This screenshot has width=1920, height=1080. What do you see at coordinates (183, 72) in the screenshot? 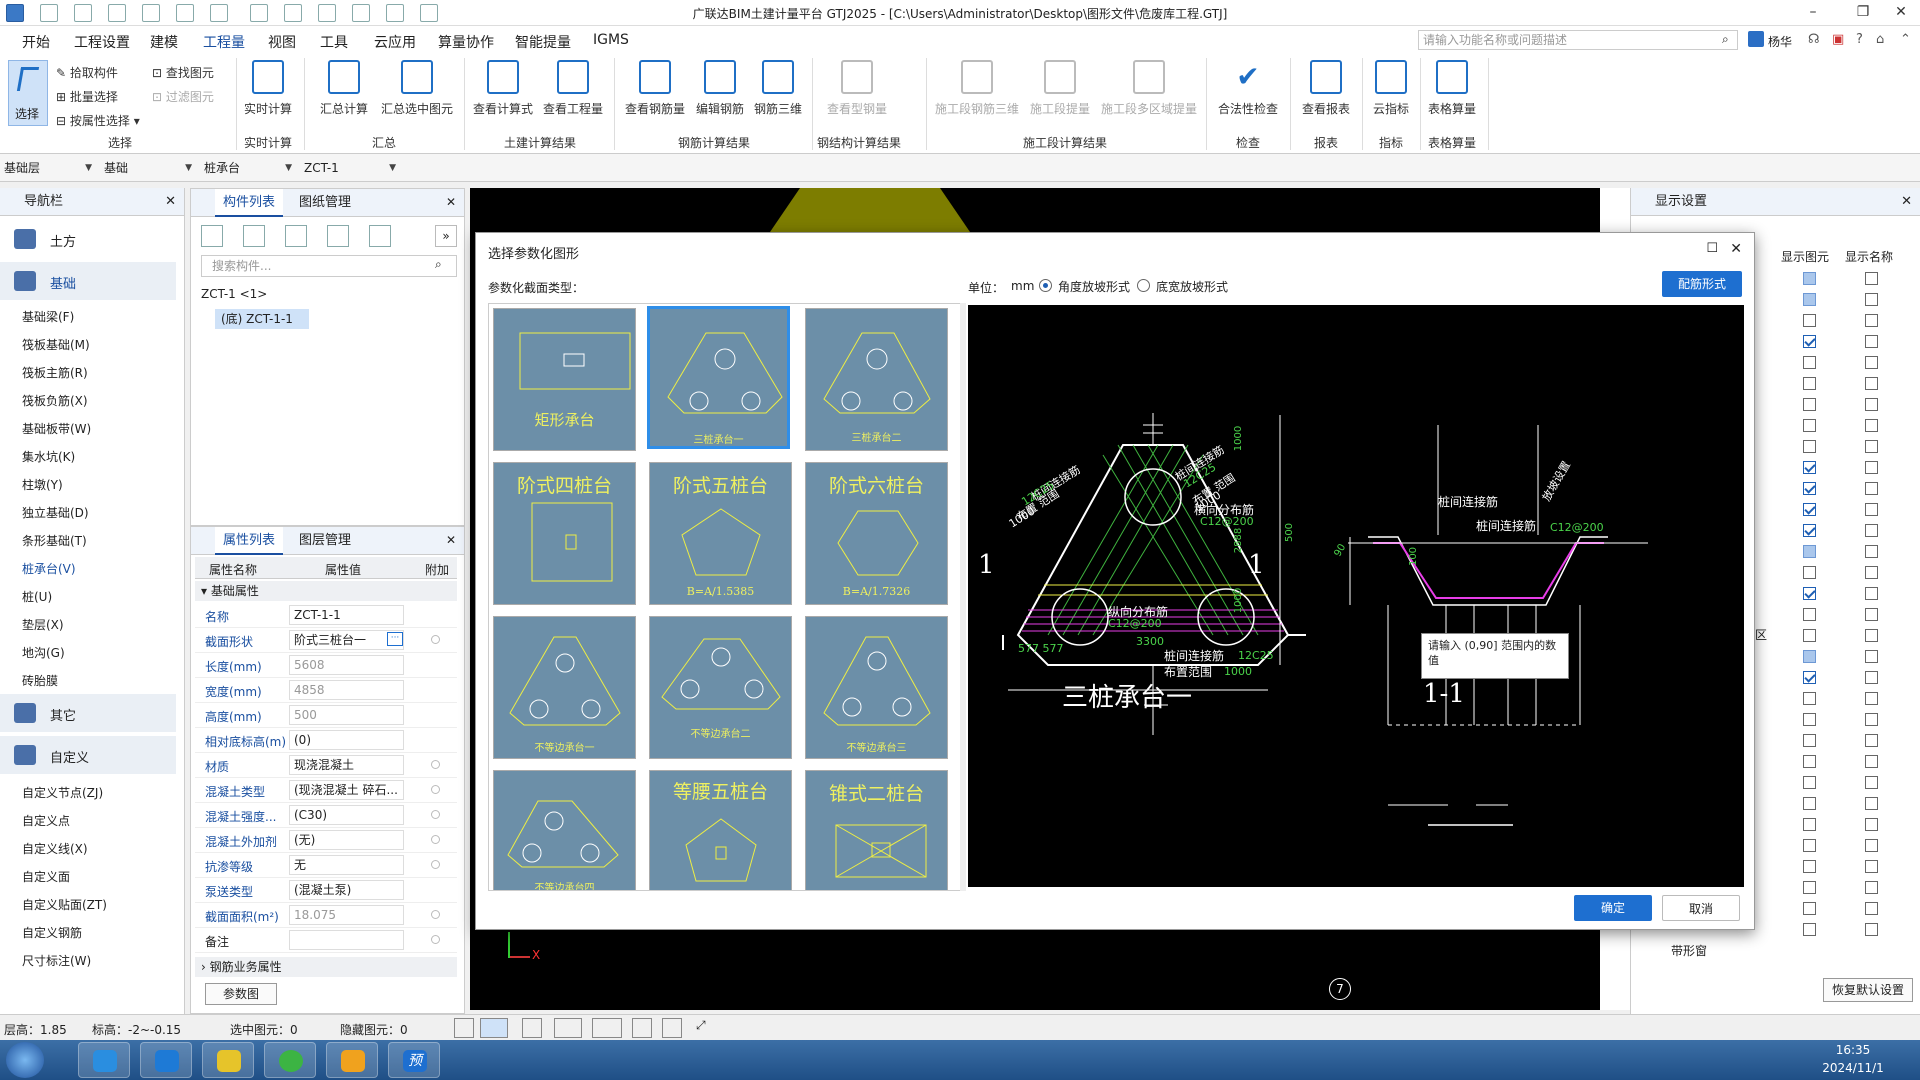
I see `find-element-button: ⊡ 查找图元` at bounding box center [183, 72].